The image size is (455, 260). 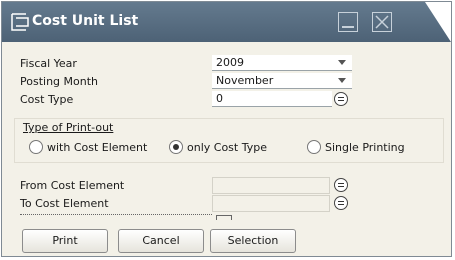 What do you see at coordinates (282, 63) in the screenshot?
I see `fiscal-year-select: 2009` at bounding box center [282, 63].